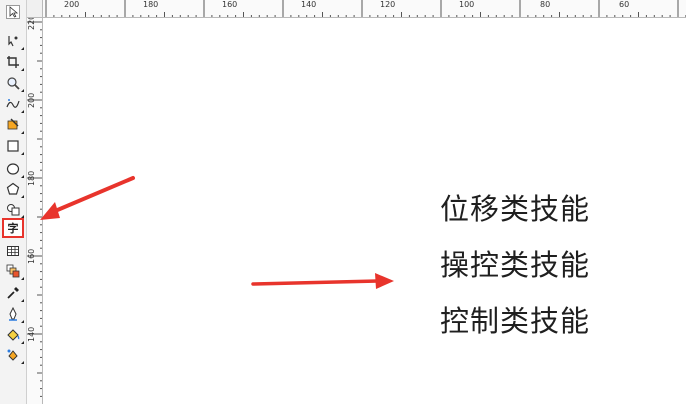 Image resolution: width=686 pixels, height=404 pixels. I want to click on rectangle-tool-button, so click(14, 146).